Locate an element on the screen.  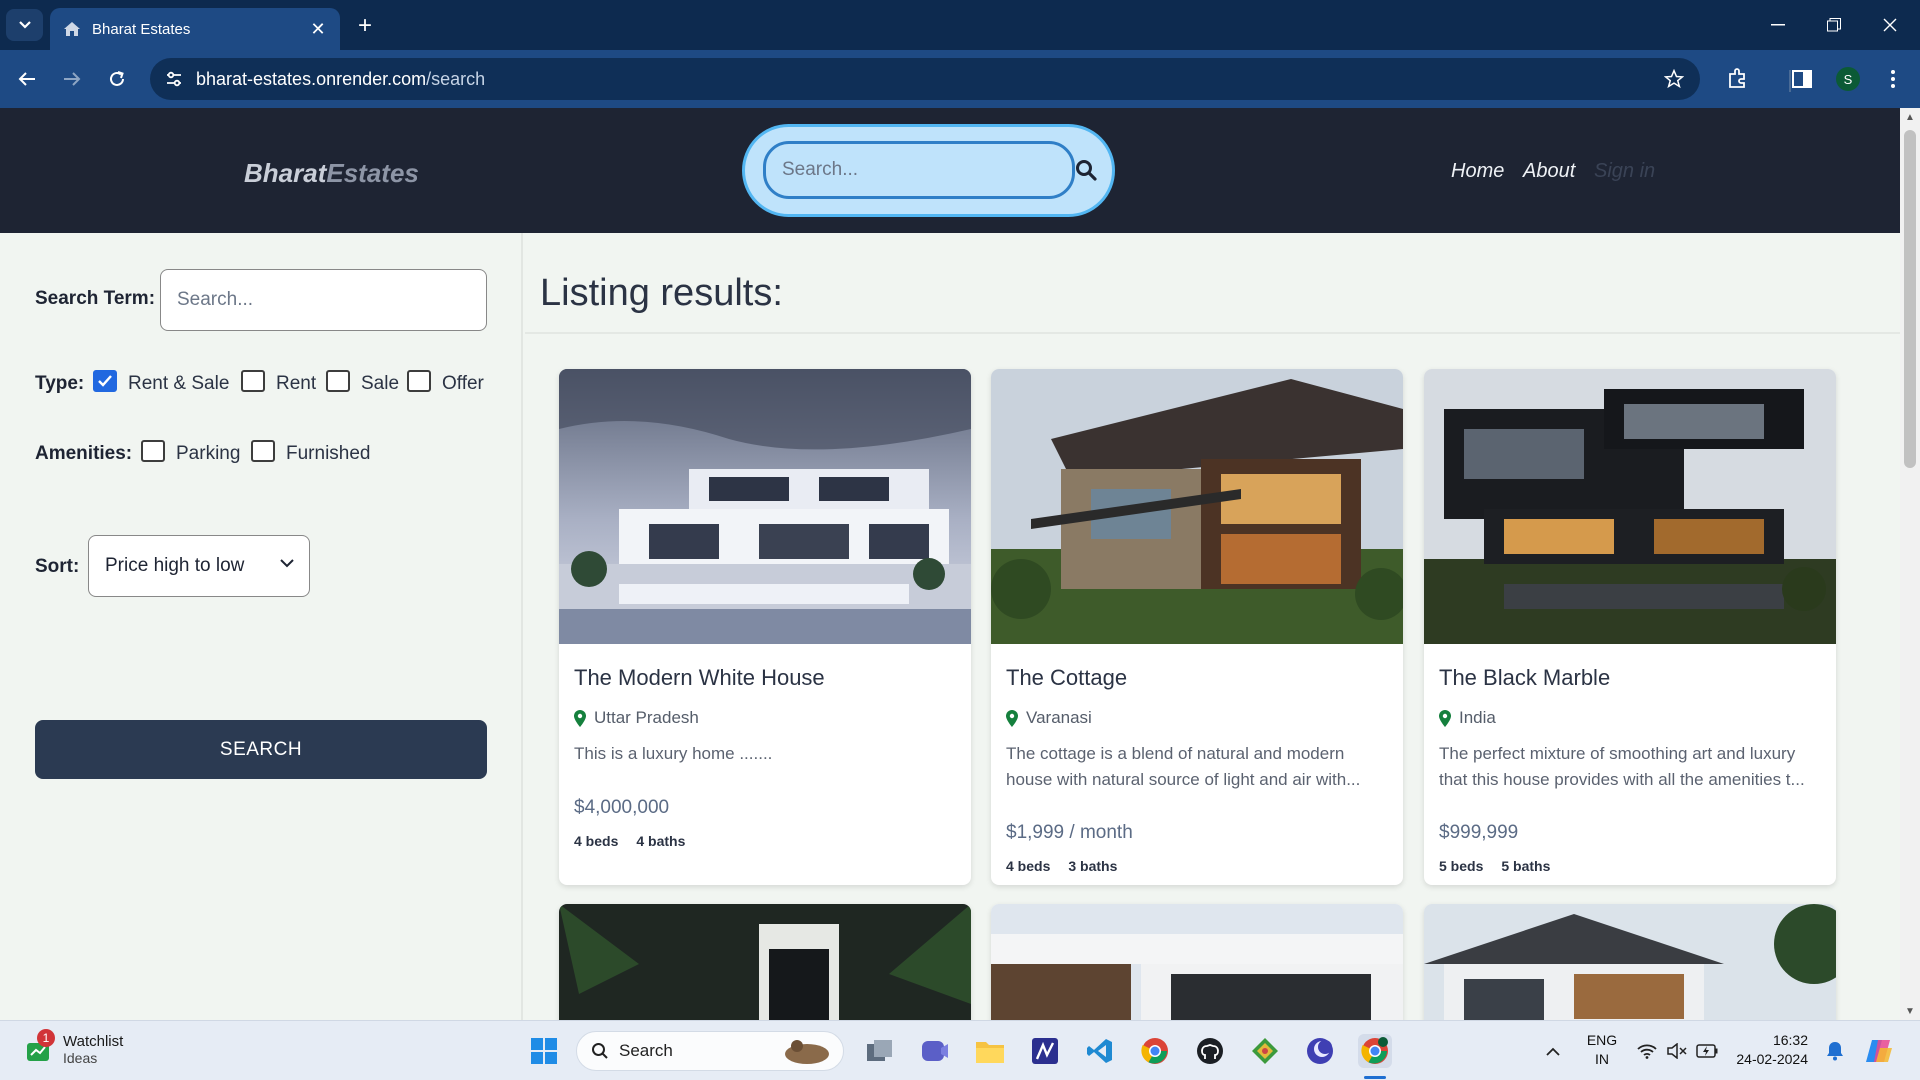
copilot-button is located at coordinates (1879, 1051).